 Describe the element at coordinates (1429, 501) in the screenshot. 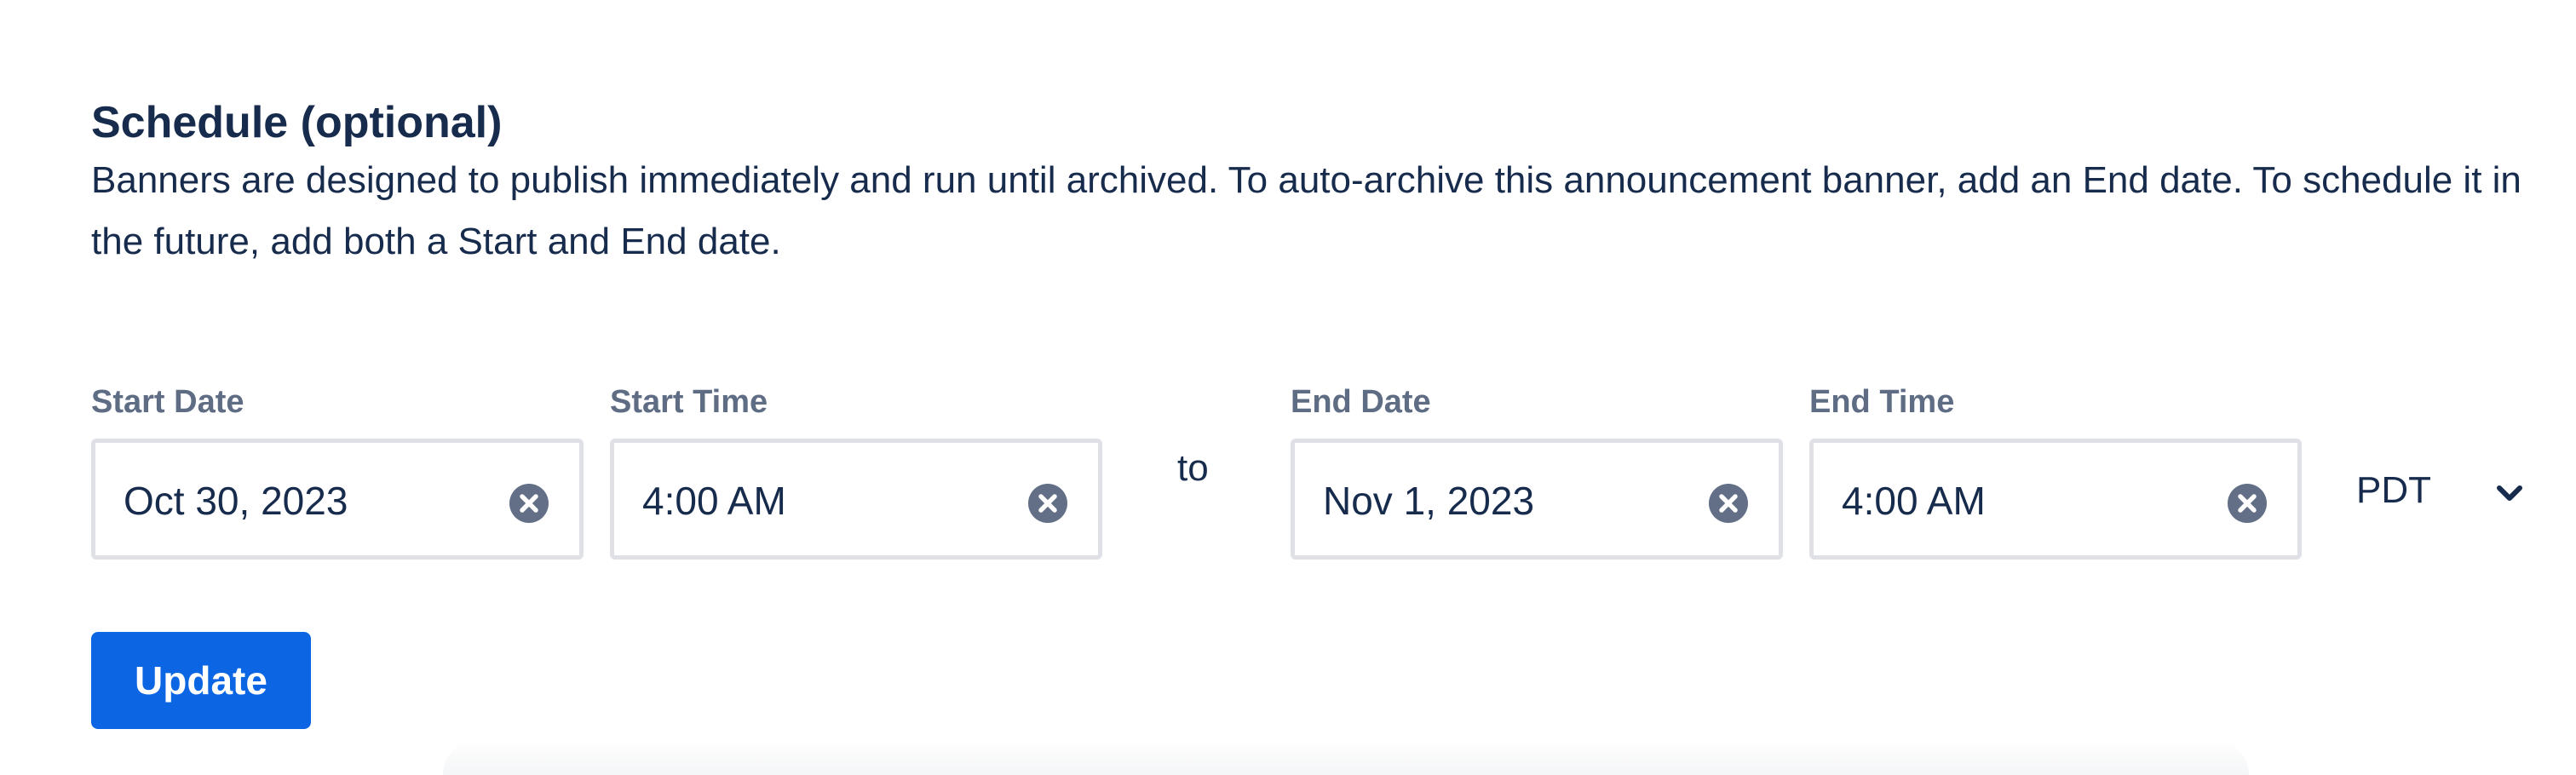

I see `end-date-value: Nov 1, 2023` at that location.